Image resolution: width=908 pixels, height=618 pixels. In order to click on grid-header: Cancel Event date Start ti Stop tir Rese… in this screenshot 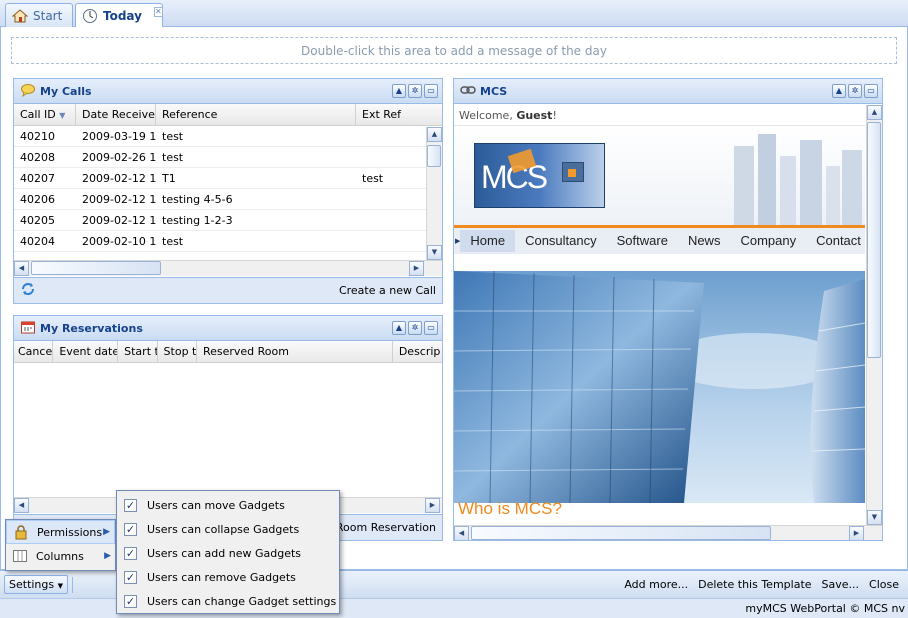, I will do `click(228, 352)`.